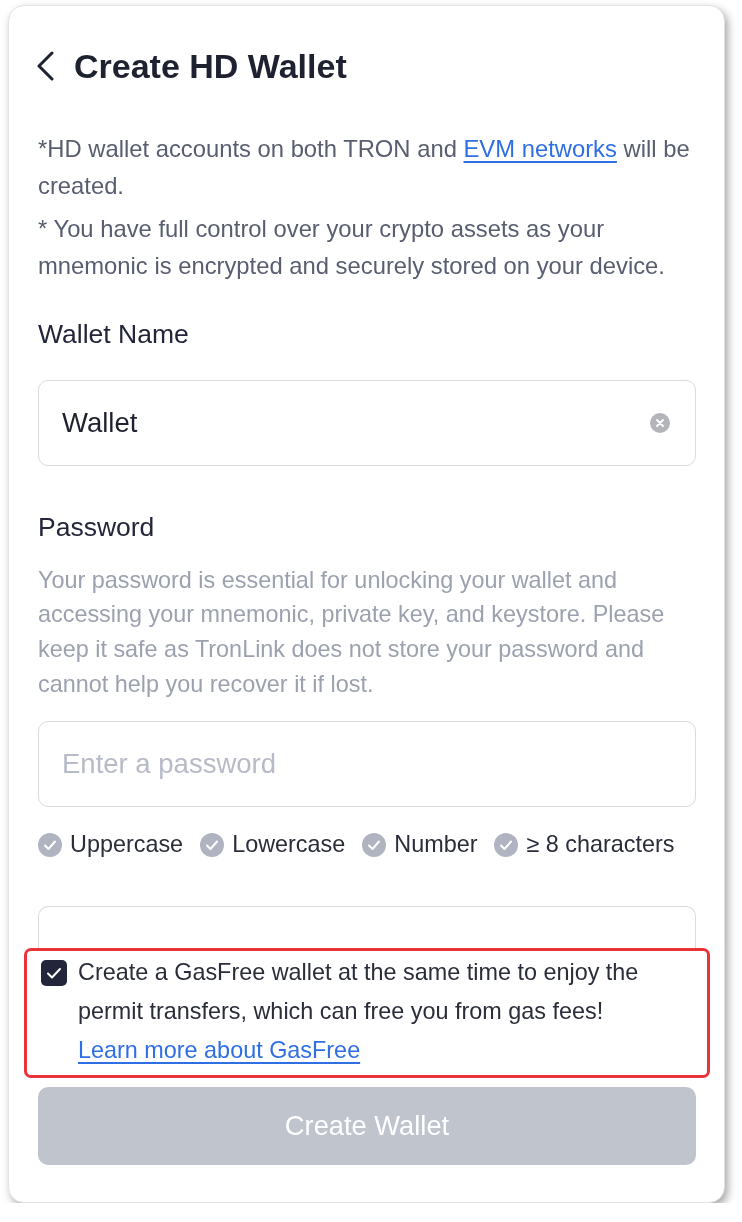  I want to click on requirement-label: ≥ 8 characters, so click(600, 845).